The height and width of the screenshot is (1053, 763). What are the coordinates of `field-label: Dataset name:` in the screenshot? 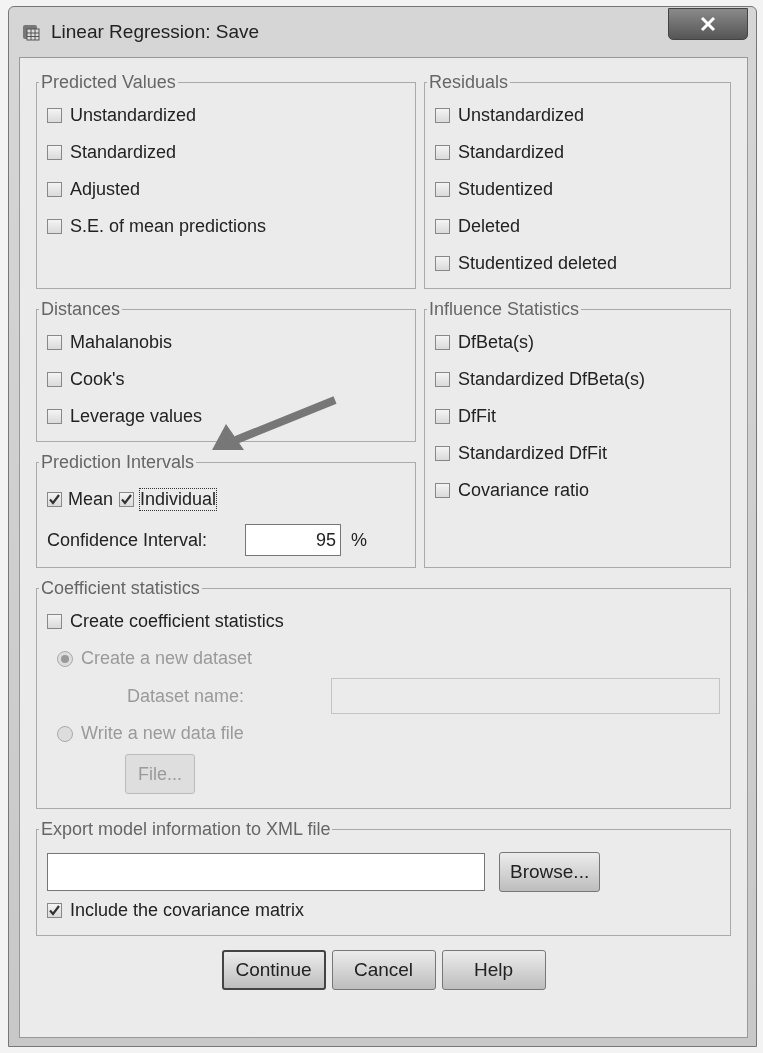 It's located at (186, 696).